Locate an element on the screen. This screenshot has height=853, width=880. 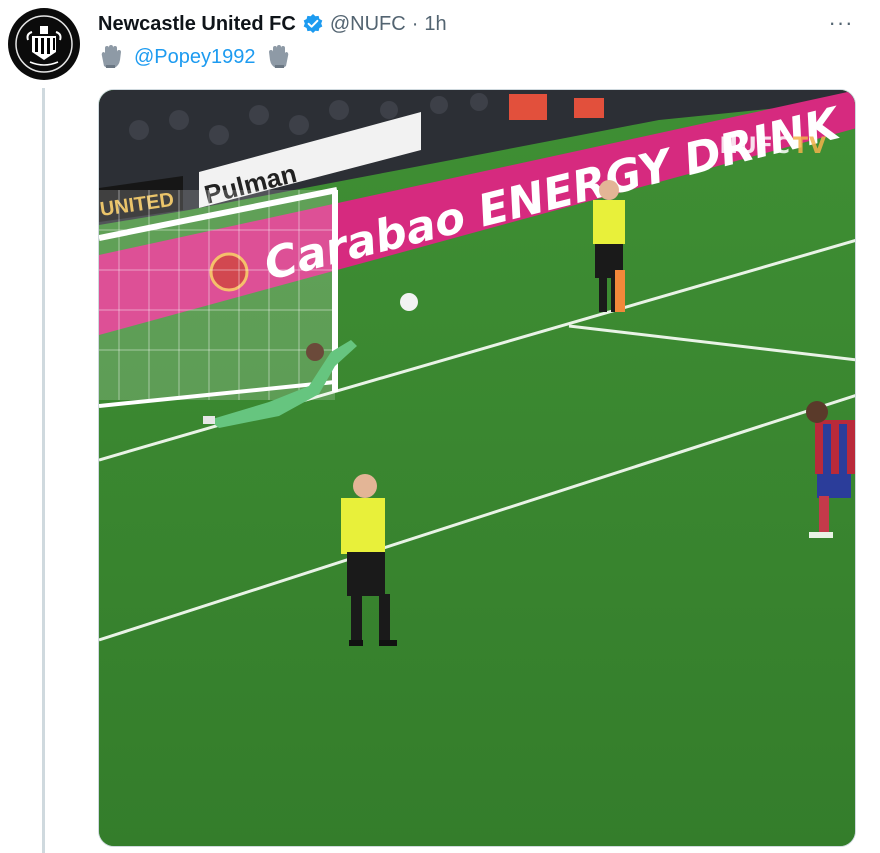
timestamp: 1h is located at coordinates (435, 24).